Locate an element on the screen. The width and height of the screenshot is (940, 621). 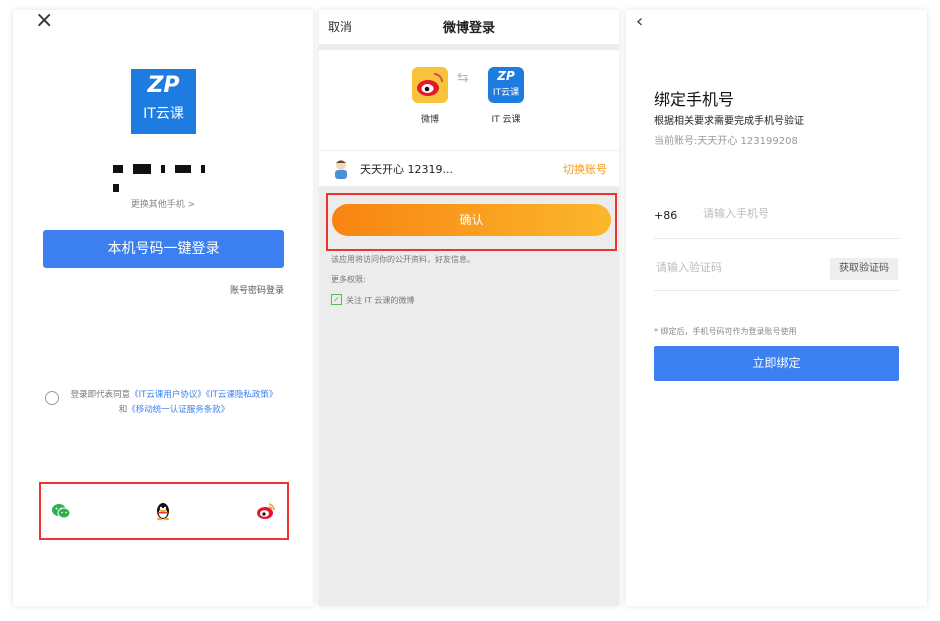
weibo-label: 微博 is located at coordinates (429, 120).